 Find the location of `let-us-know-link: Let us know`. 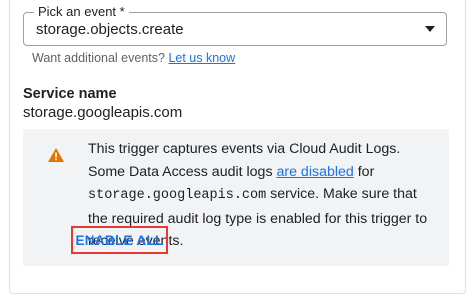

let-us-know-link: Let us know is located at coordinates (201, 58).